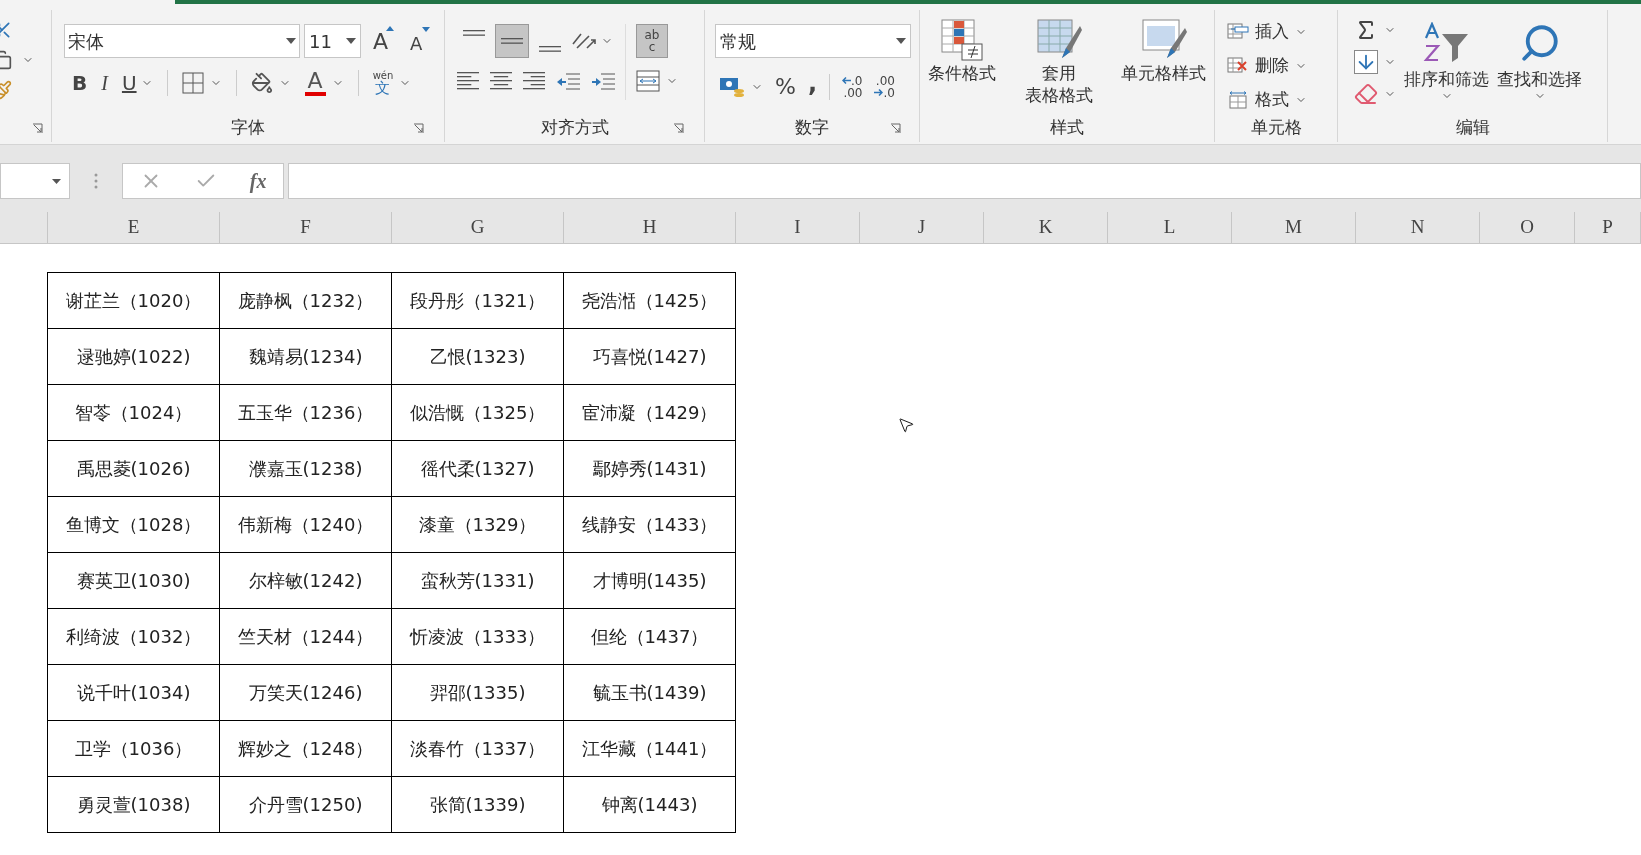  Describe the element at coordinates (104, 83) in the screenshot. I see `italic-button: I` at that location.